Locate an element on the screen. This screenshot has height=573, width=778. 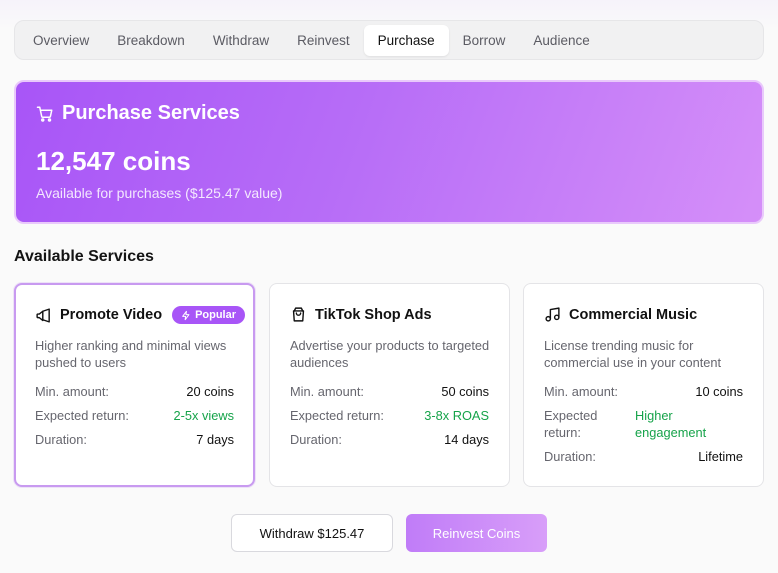
card-header: Promote Video Popular is located at coordinates (140, 315).